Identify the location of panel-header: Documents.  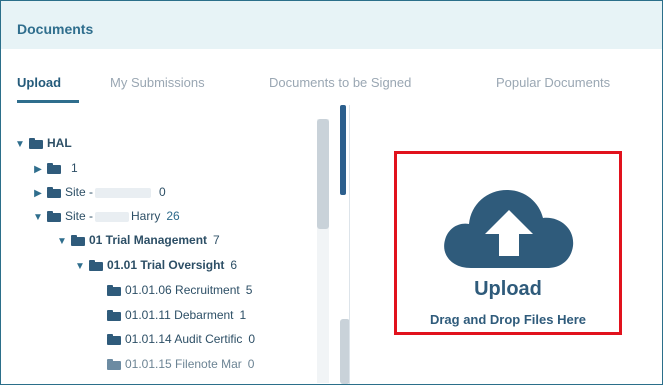
(331, 25).